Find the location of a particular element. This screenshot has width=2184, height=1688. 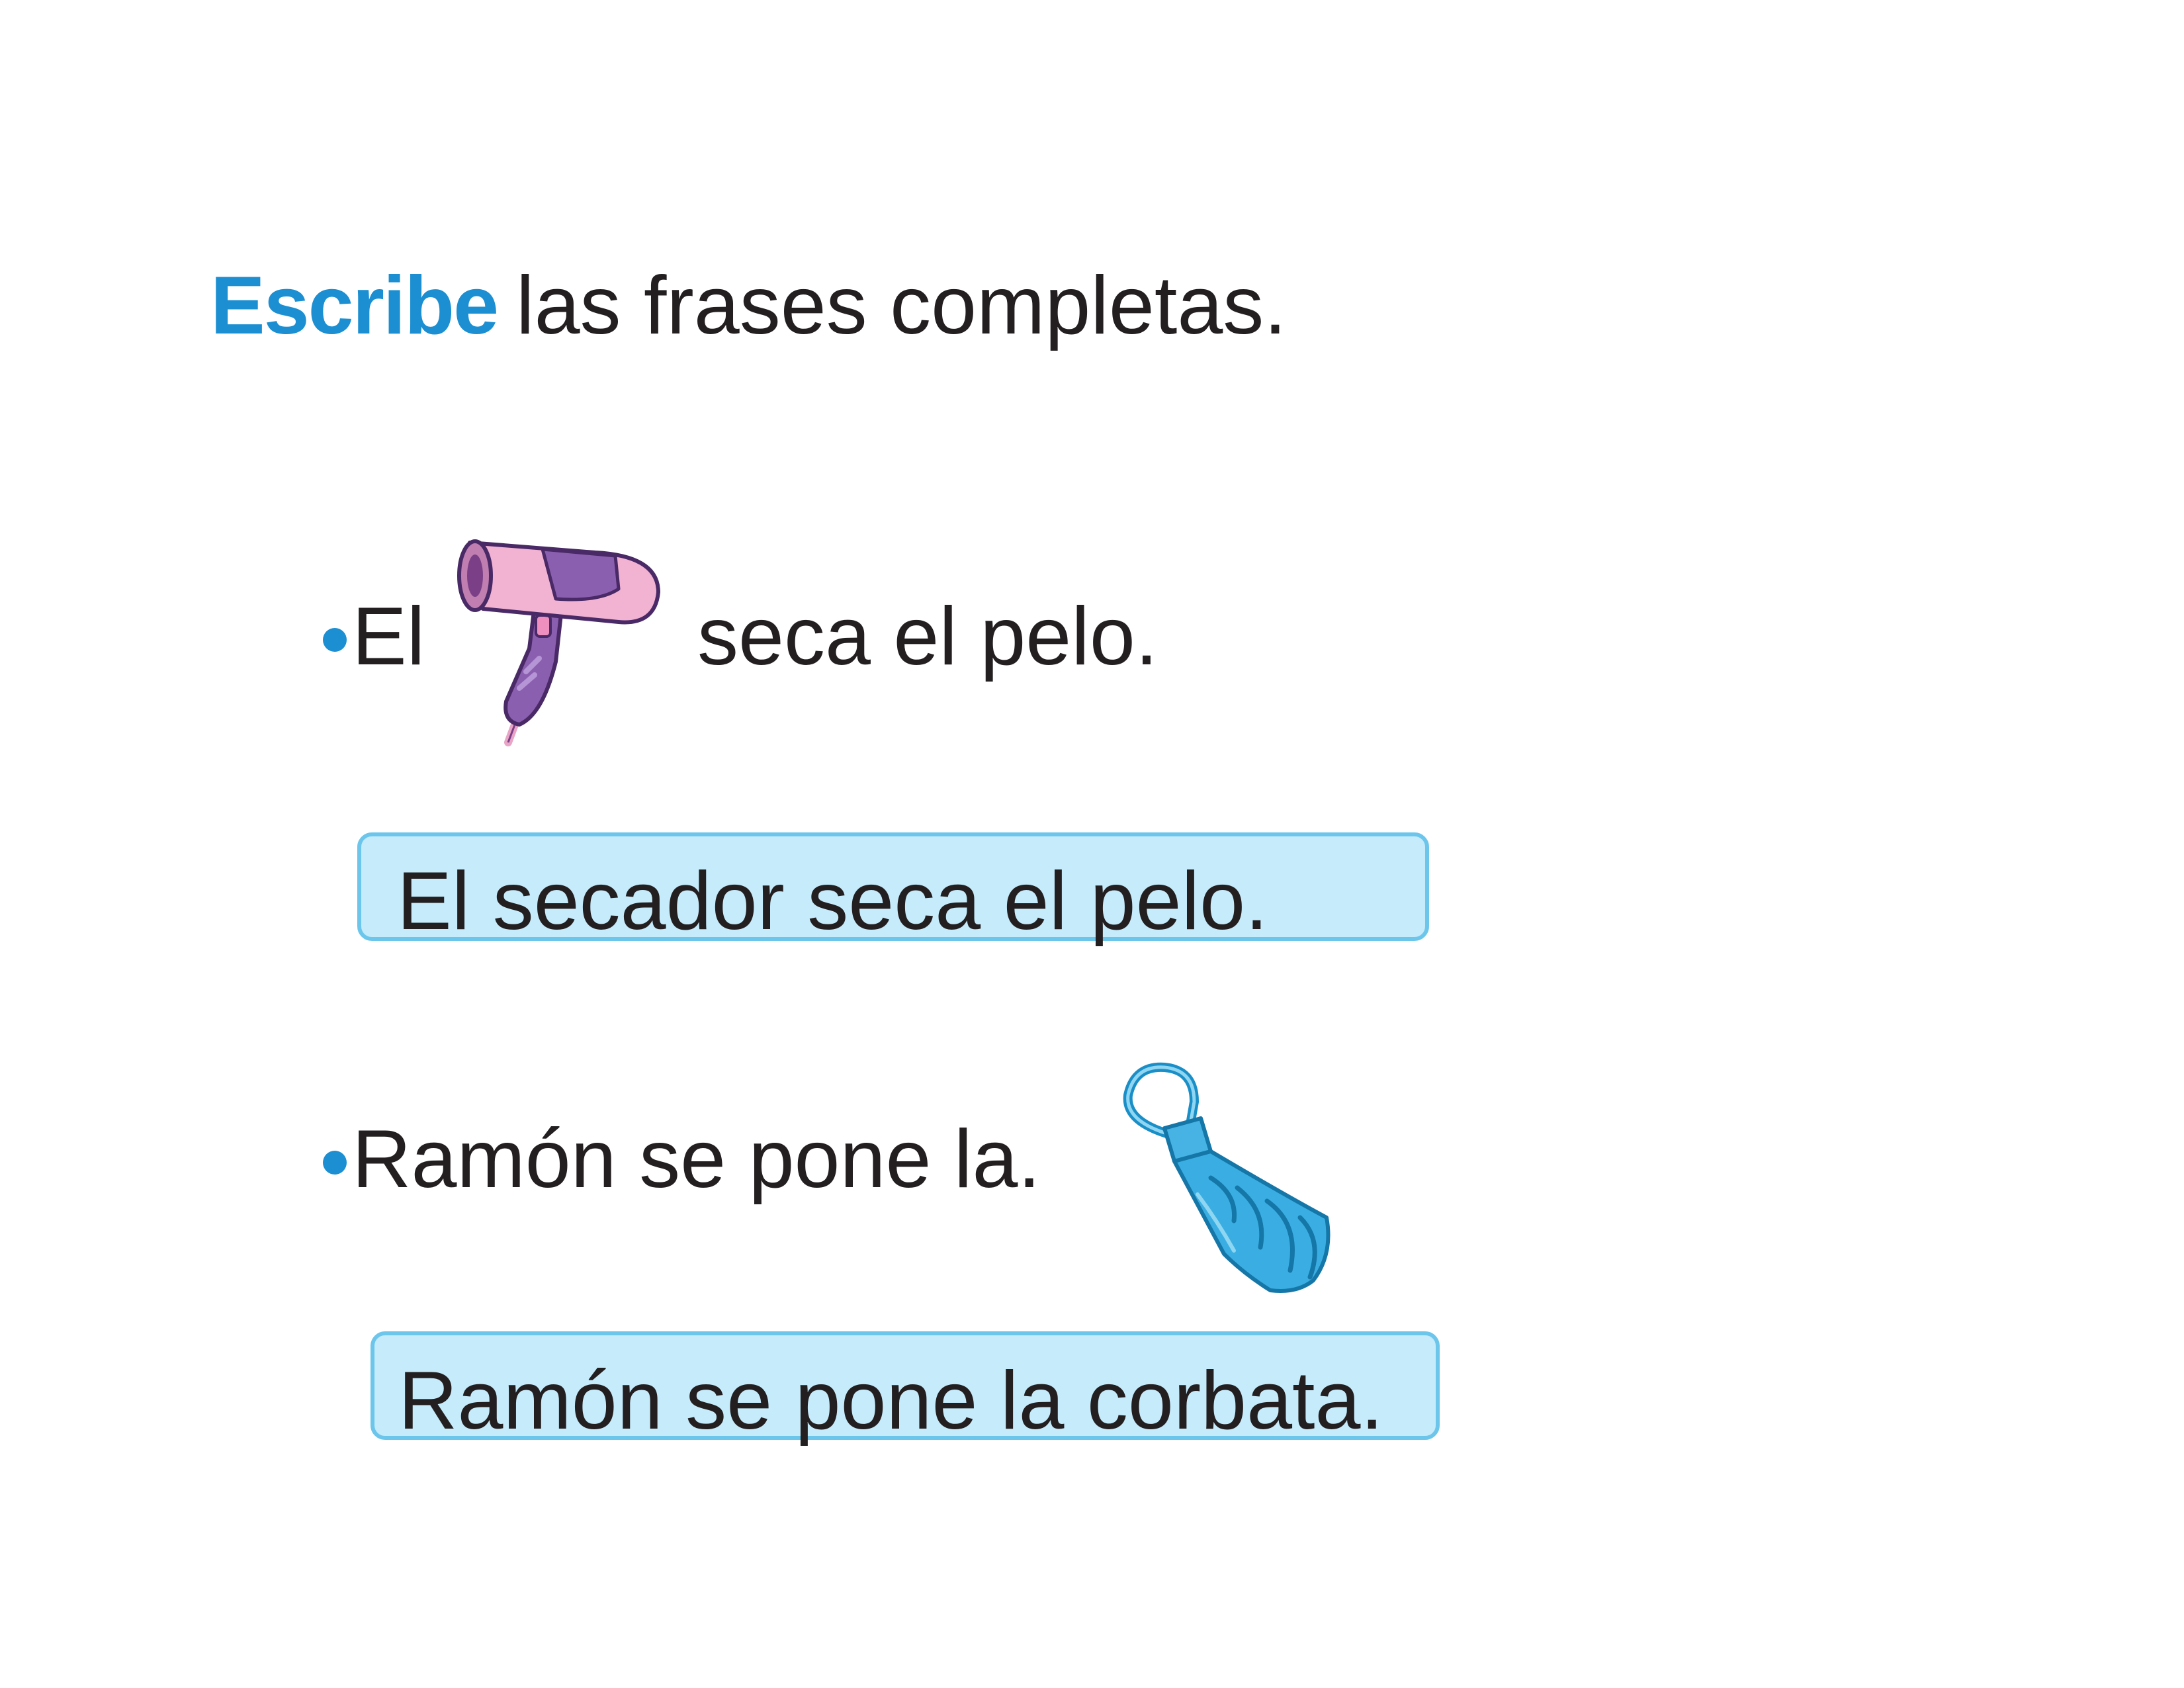

item-1-prompt-before: El is located at coordinates (388, 636).